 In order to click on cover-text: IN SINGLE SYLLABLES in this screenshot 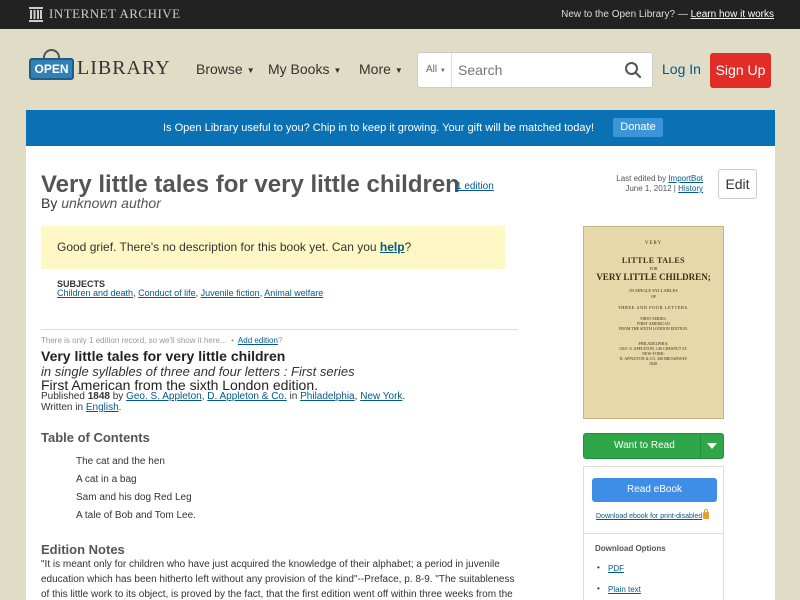, I will do `click(653, 290)`.